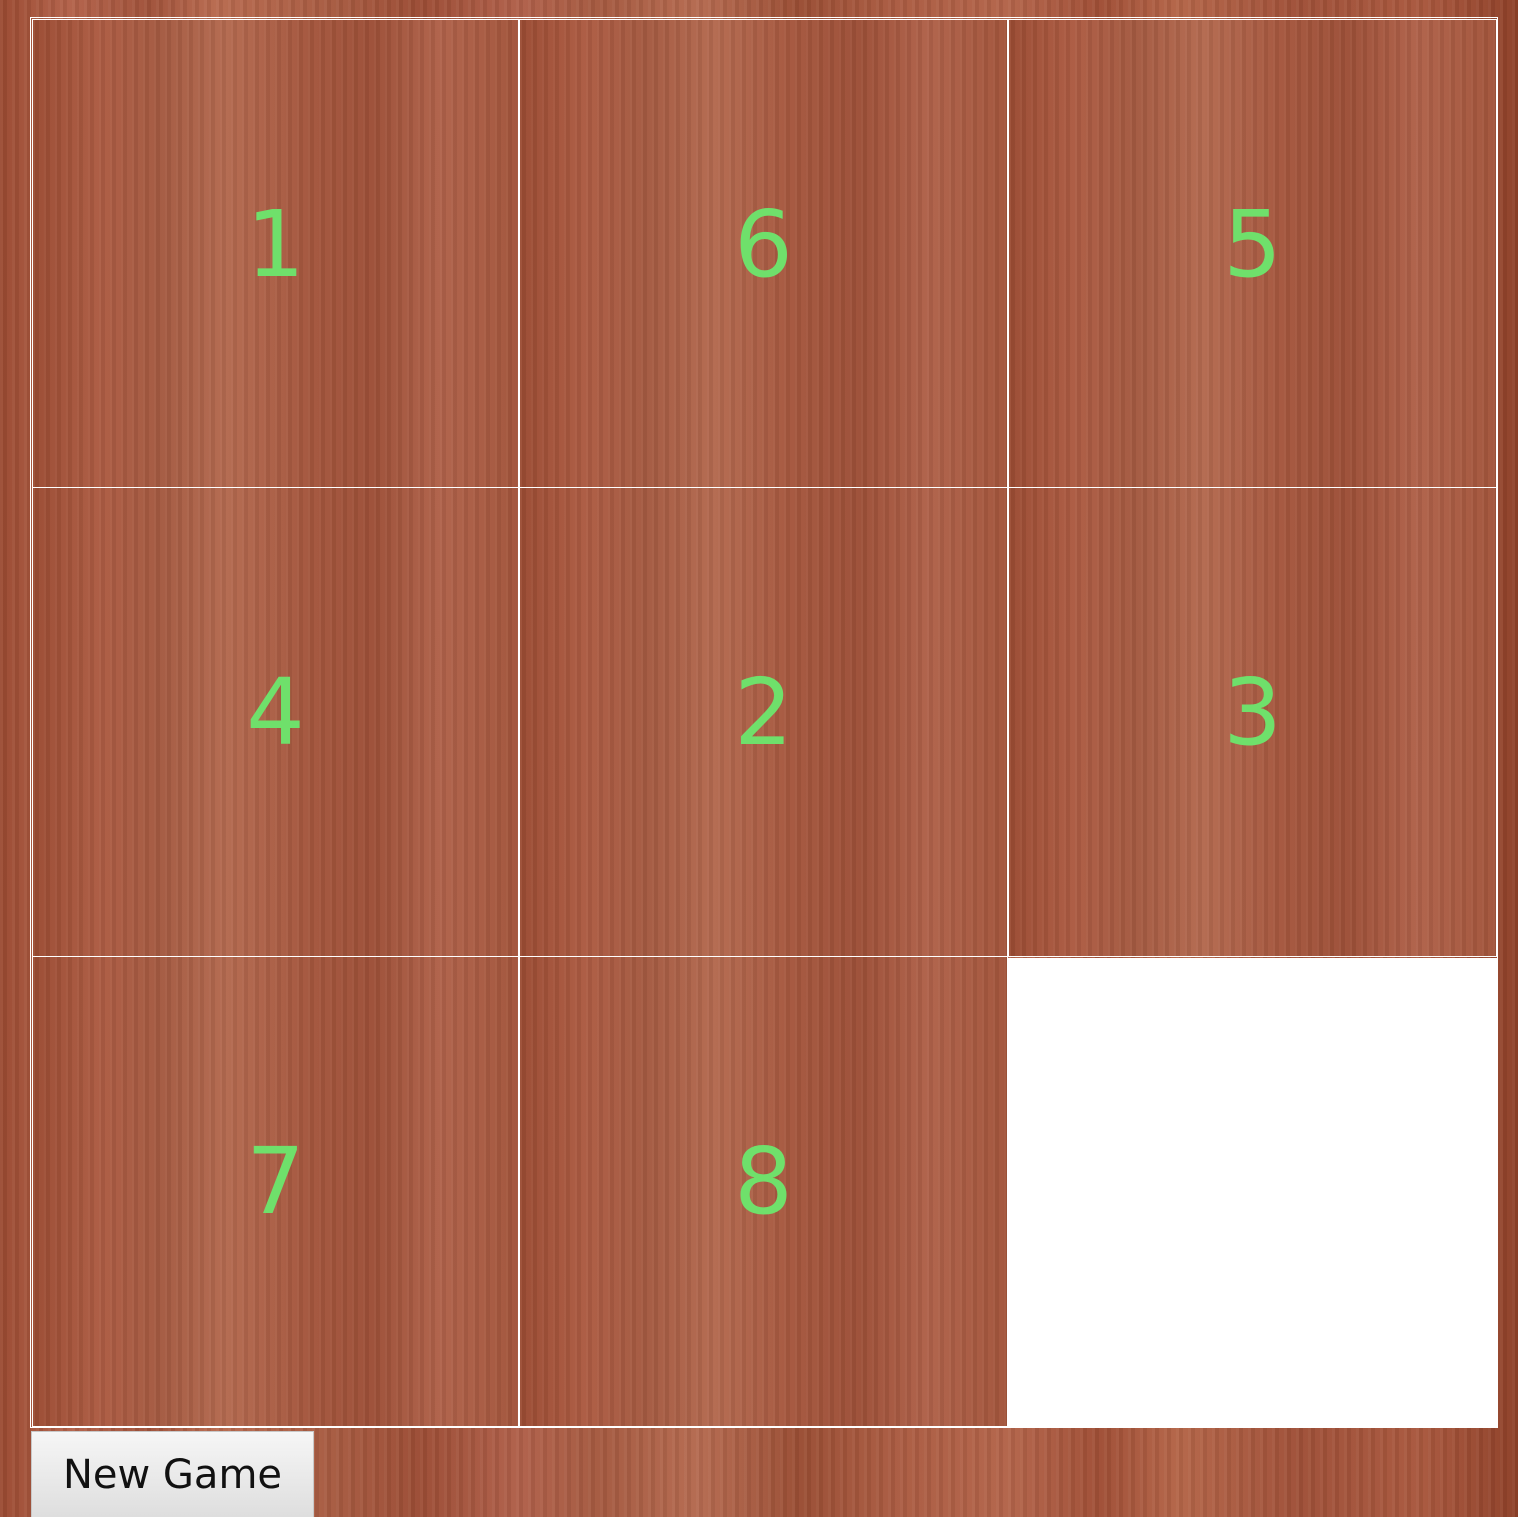 The height and width of the screenshot is (1517, 1518). I want to click on tile-4: 4, so click(275, 722).